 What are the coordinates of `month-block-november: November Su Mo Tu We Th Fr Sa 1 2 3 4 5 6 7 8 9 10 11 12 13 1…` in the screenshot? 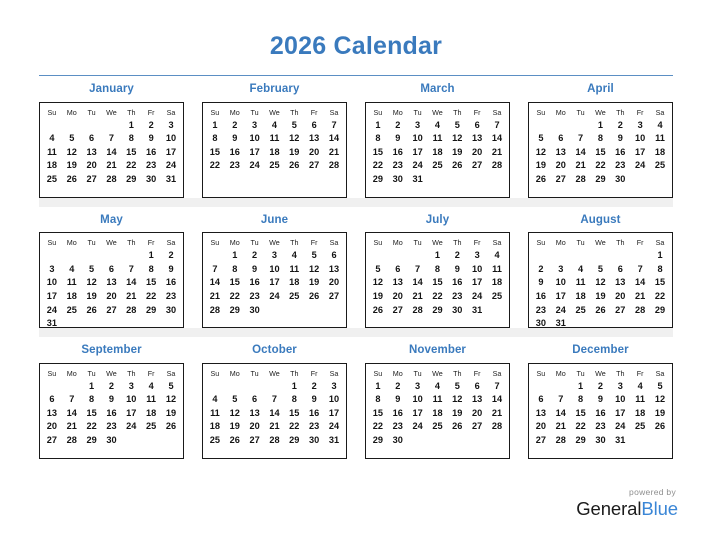 It's located at (437, 398).